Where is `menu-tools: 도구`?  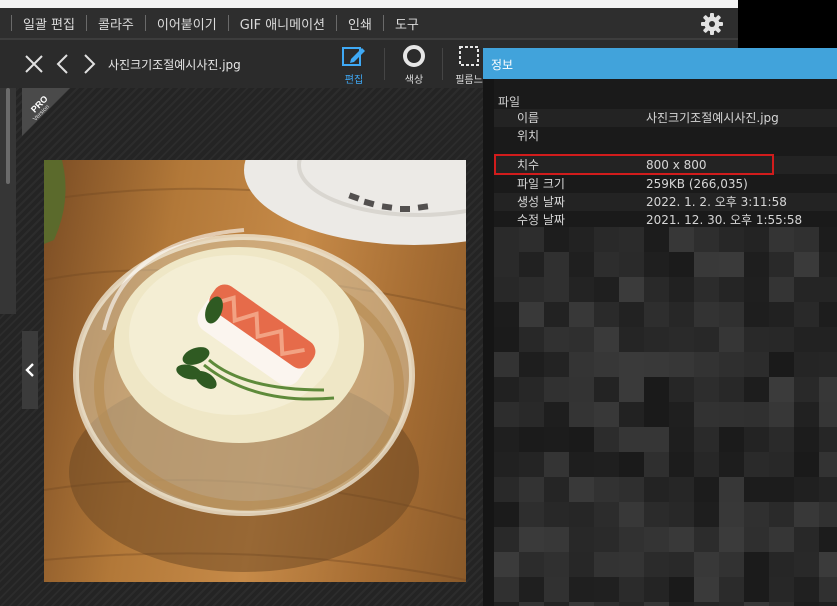 menu-tools: 도구 is located at coordinates (407, 23).